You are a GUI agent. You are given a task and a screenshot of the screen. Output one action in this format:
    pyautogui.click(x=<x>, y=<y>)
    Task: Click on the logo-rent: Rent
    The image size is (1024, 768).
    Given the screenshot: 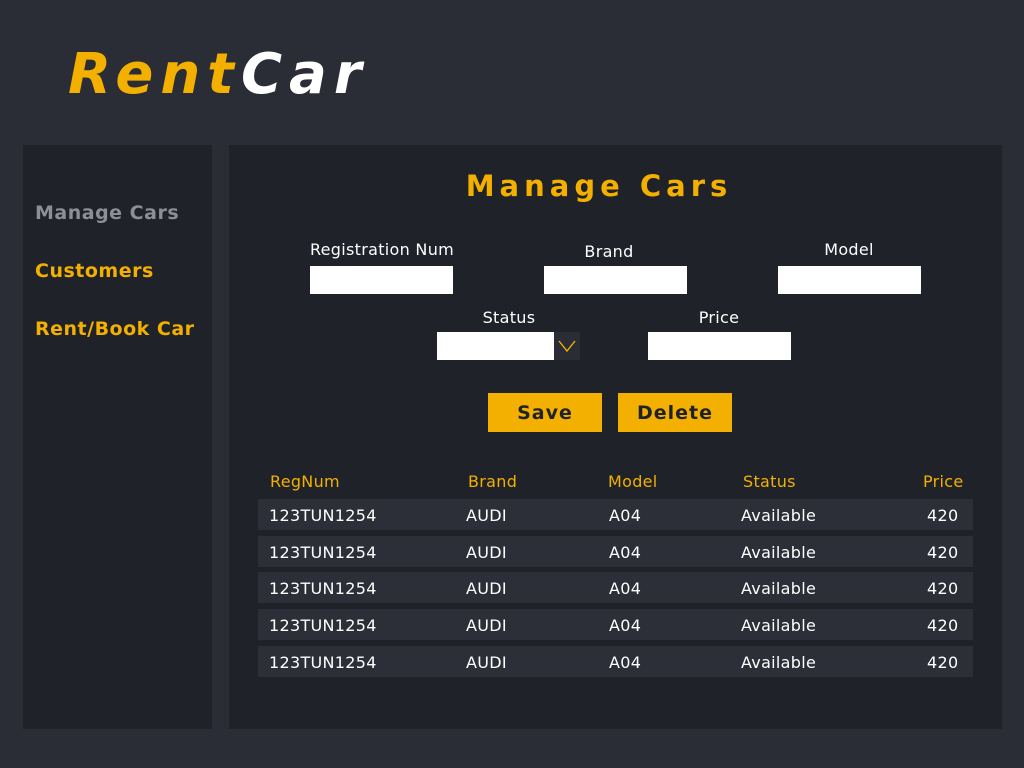 What is the action you would take?
    pyautogui.click(x=154, y=74)
    